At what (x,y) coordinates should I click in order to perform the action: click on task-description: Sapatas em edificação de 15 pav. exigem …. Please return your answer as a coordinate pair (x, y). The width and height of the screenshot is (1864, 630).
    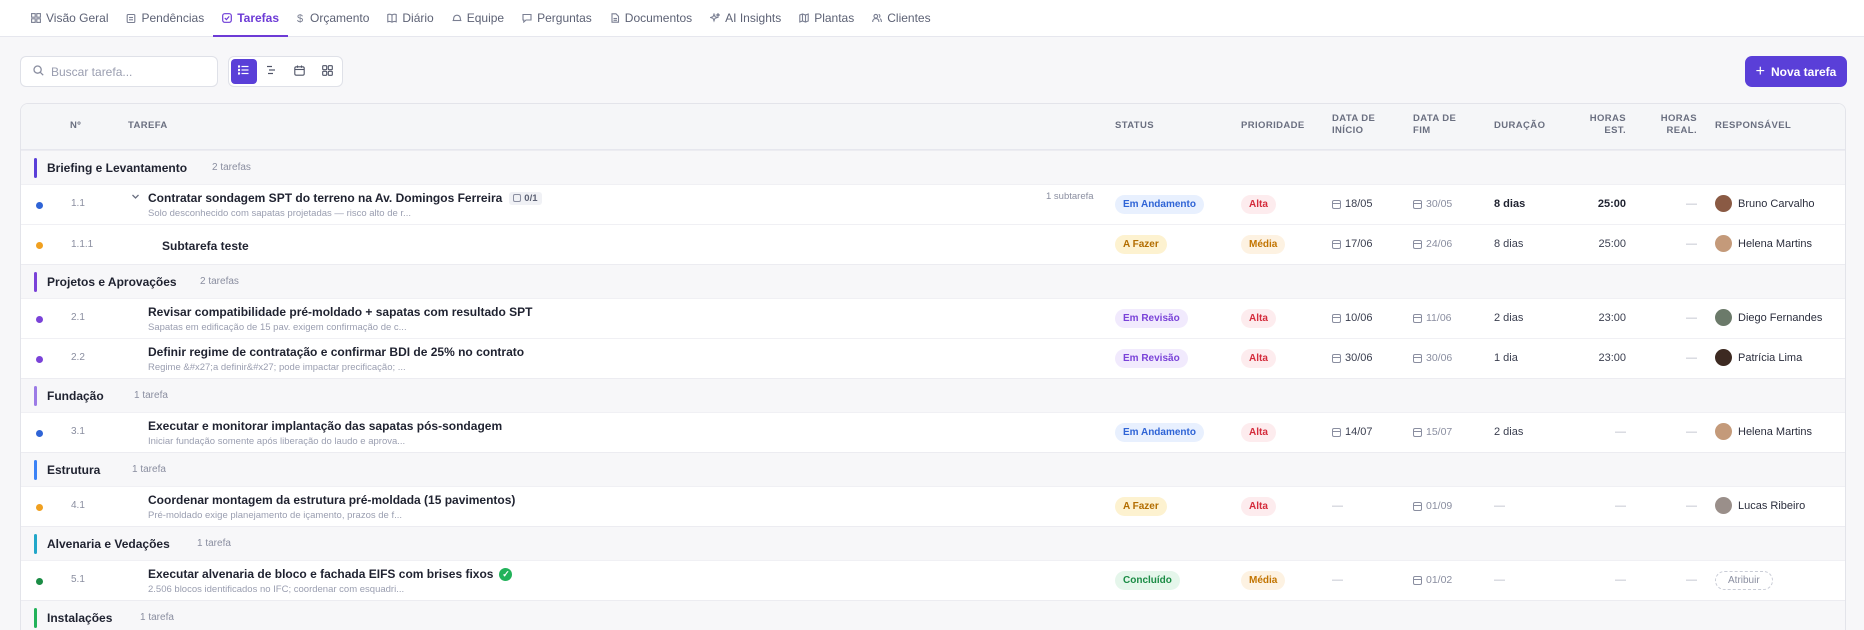
    Looking at the image, I should click on (277, 327).